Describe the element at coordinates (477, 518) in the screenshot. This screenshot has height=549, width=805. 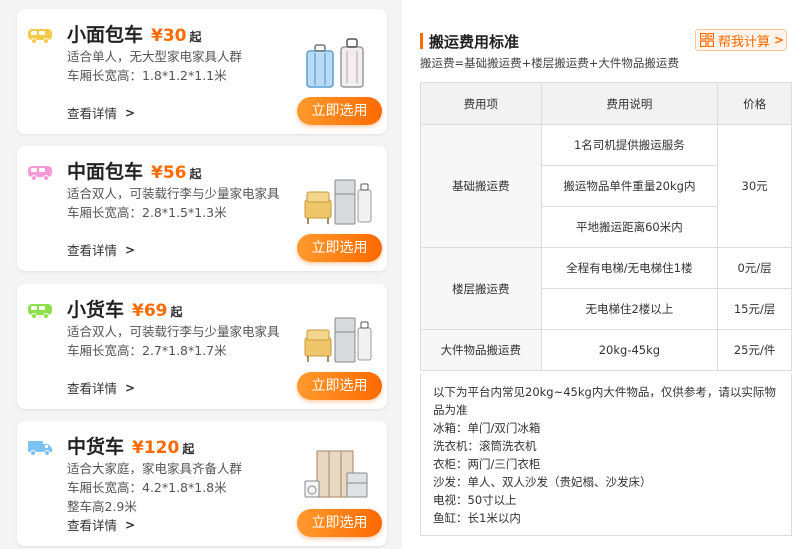
I see `note-item: 鱼缸：长1米以内` at that location.